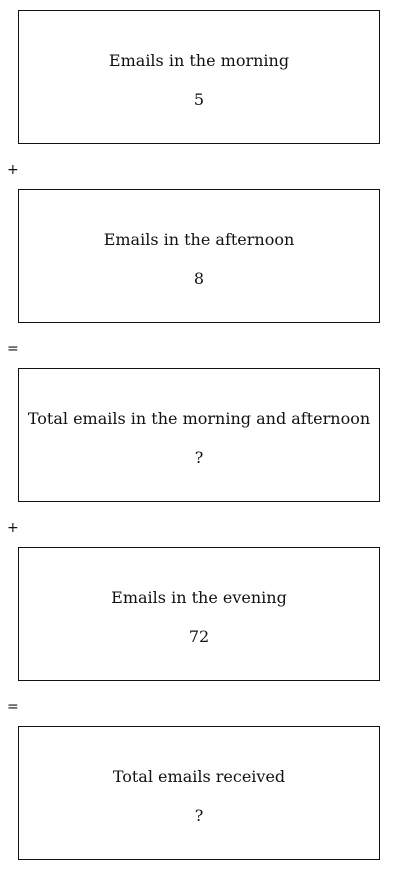  Describe the element at coordinates (199, 60) in the screenshot. I see `morning-emails-label: Emails in the morning` at that location.